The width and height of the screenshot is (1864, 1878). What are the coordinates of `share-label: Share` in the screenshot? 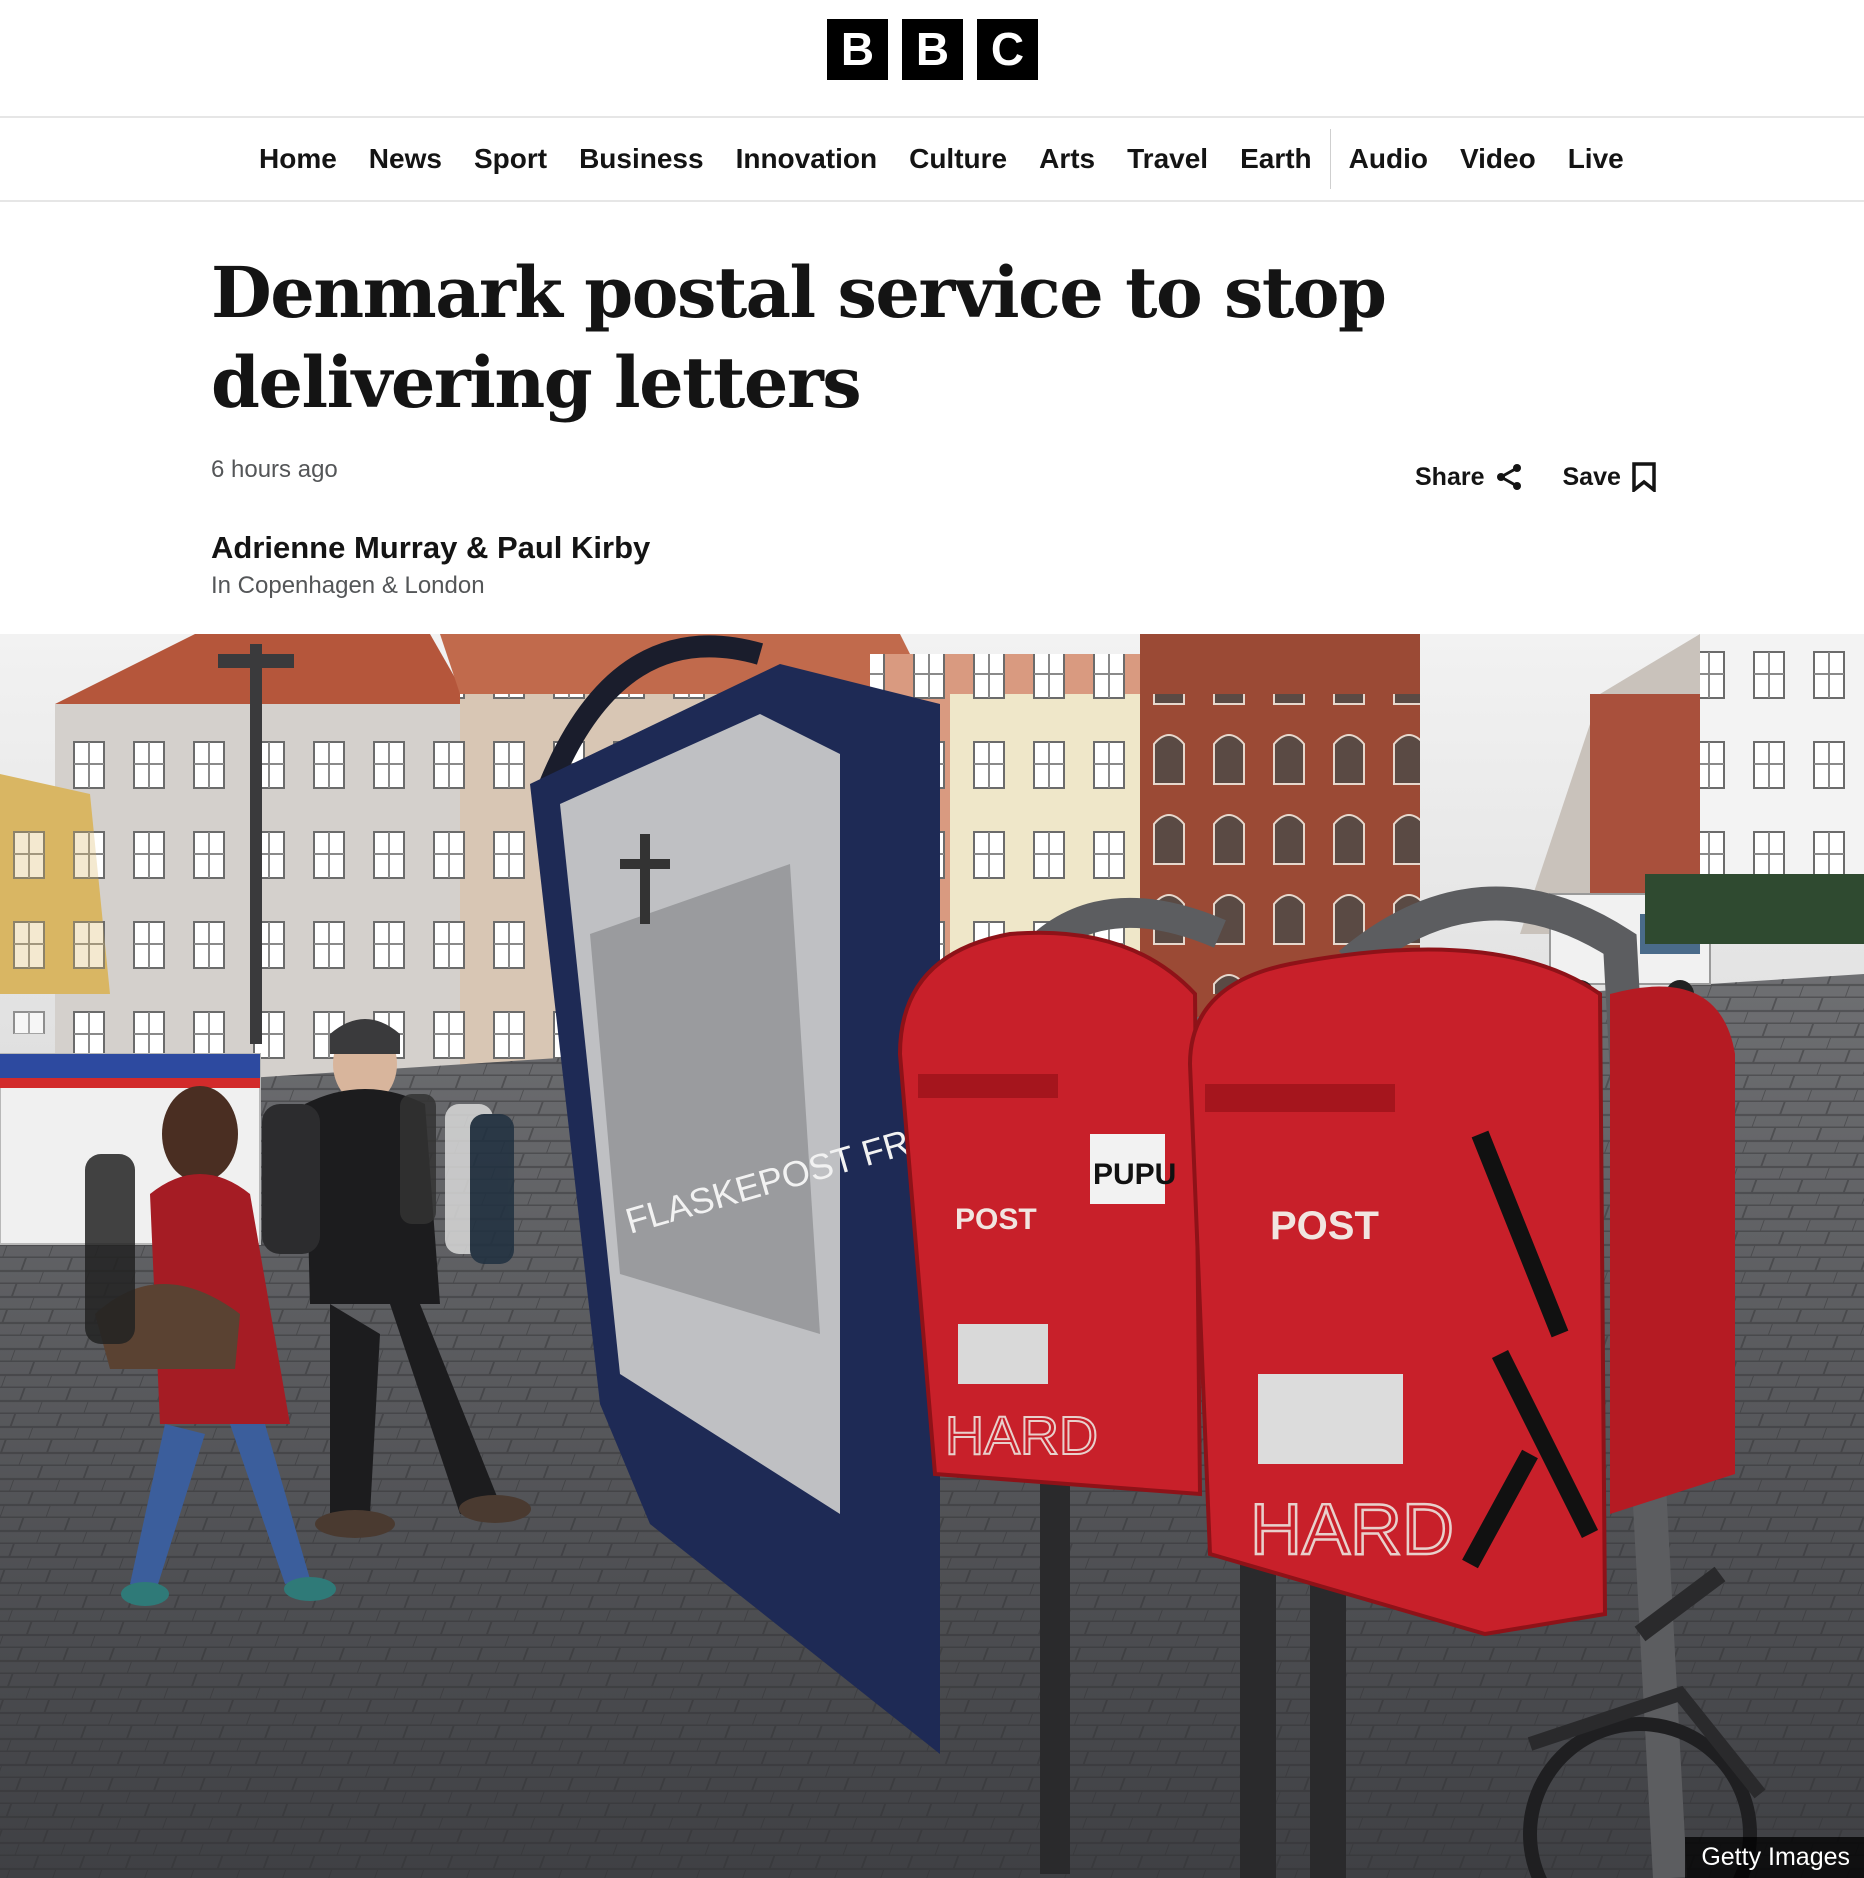 It's located at (1450, 476).